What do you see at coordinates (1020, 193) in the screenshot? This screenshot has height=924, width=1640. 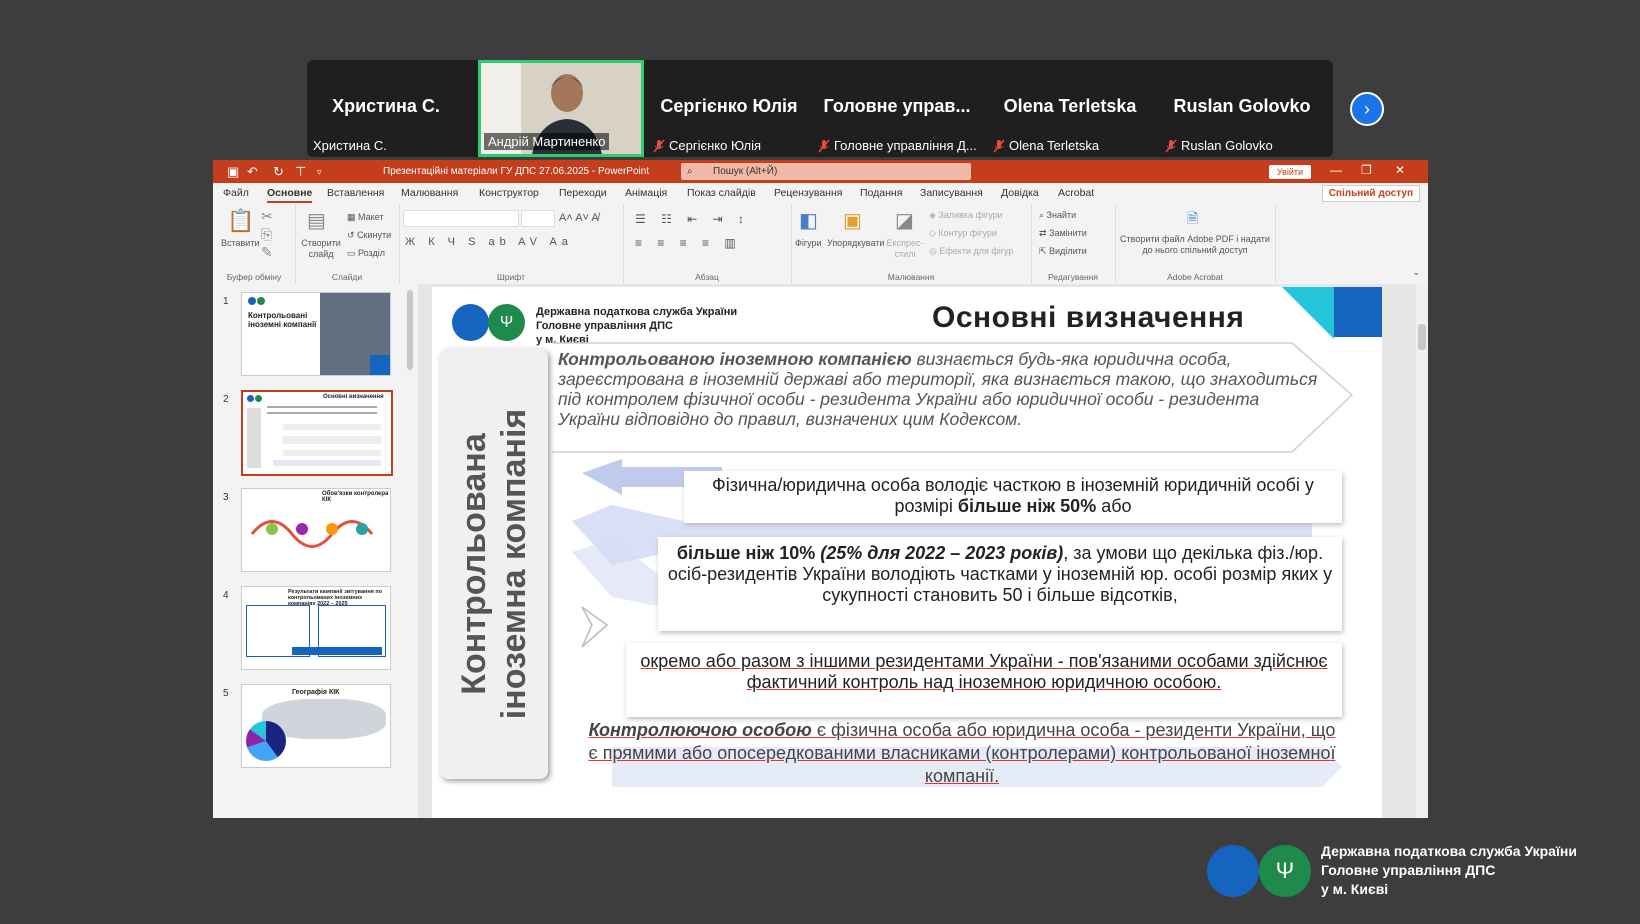 I see `tab-help: Довідка` at bounding box center [1020, 193].